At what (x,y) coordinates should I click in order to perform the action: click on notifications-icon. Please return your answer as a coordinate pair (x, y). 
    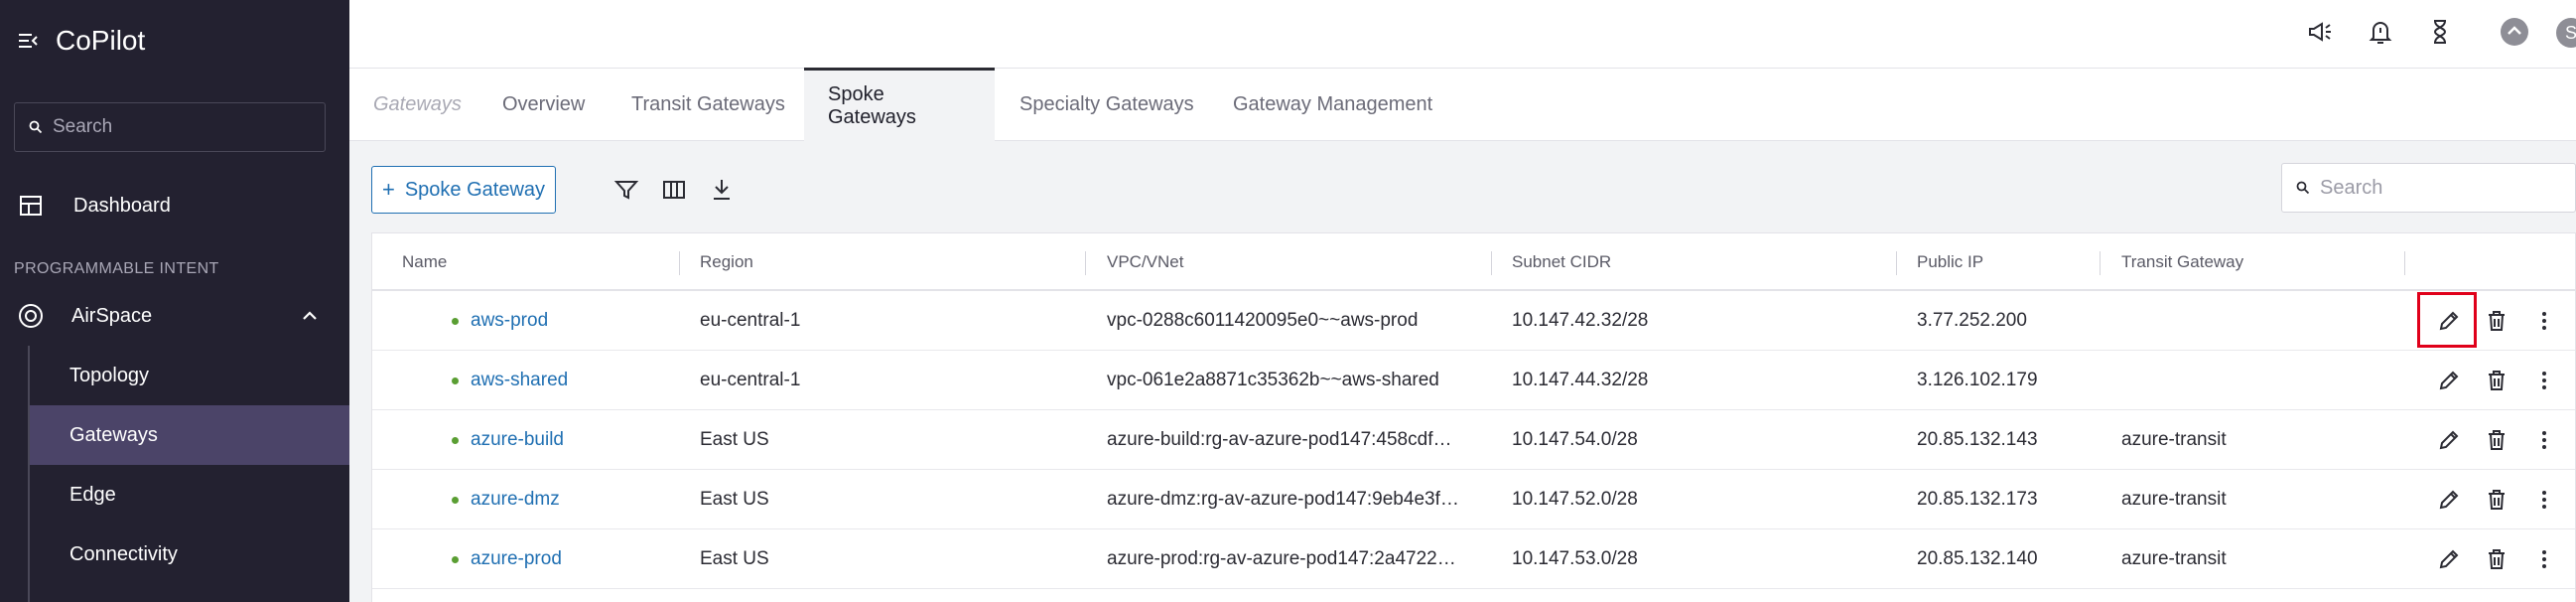
    Looking at the image, I should click on (2380, 32).